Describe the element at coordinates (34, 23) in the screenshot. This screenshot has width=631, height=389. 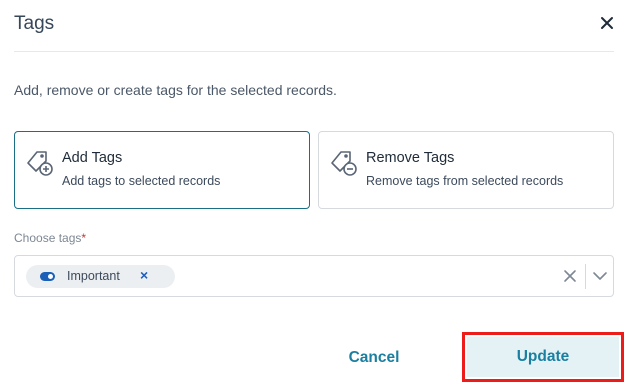
I see `dialog-title: Tags` at that location.